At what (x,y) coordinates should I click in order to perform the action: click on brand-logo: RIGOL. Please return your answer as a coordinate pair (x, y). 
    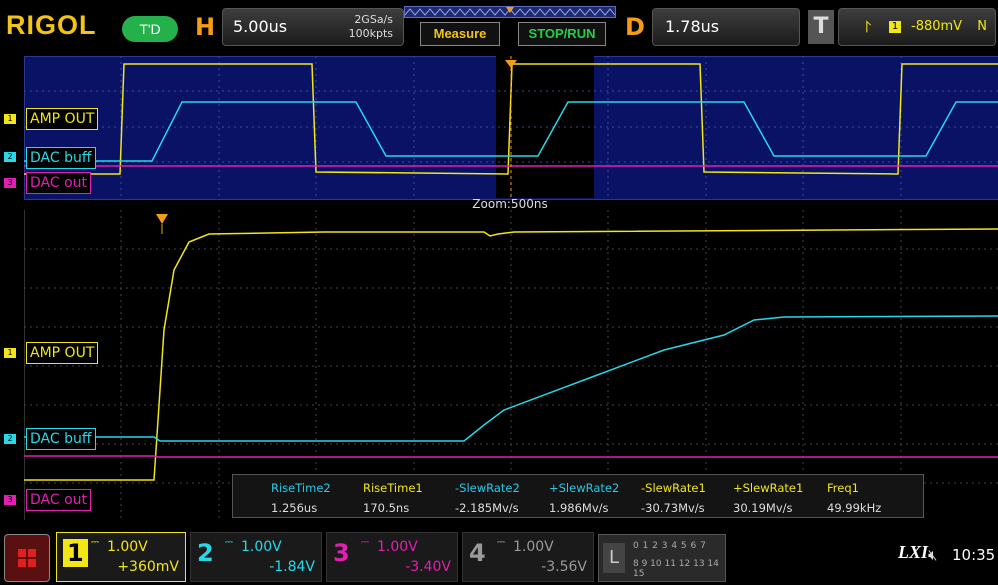
    Looking at the image, I should click on (51, 25).